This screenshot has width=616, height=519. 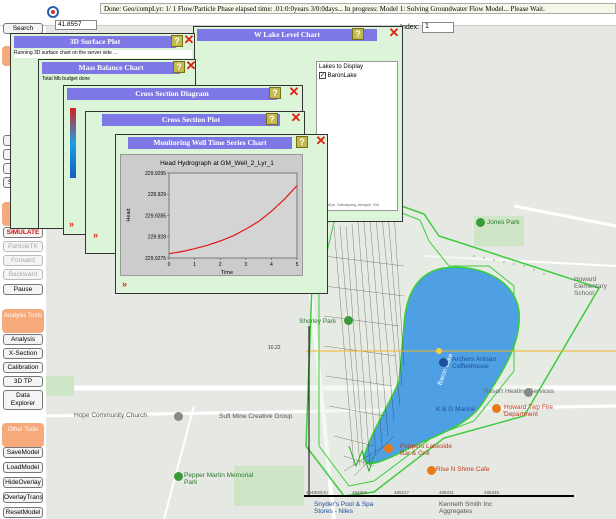 I want to click on map-label-jones-park: Jones Park, so click(x=503, y=222).